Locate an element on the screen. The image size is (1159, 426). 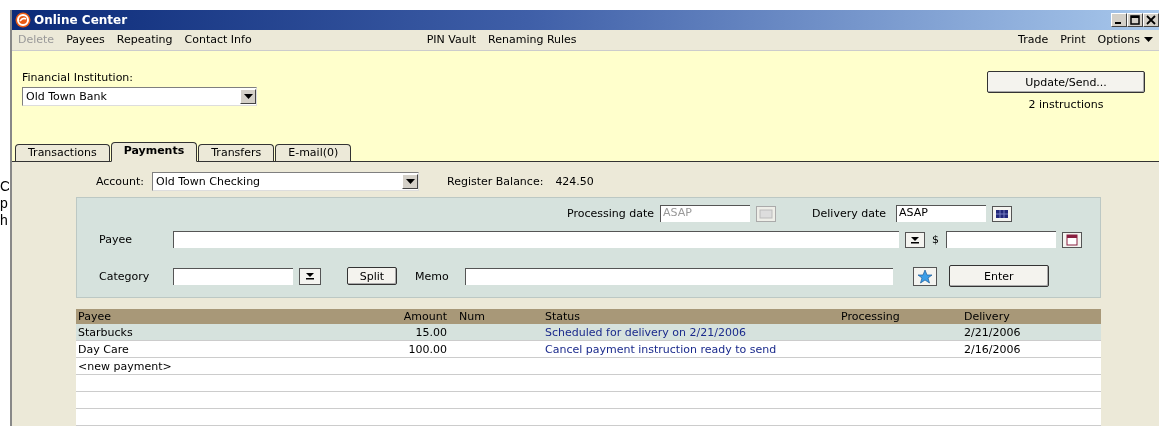
processing-date-label: Processing date is located at coordinates (611, 213).